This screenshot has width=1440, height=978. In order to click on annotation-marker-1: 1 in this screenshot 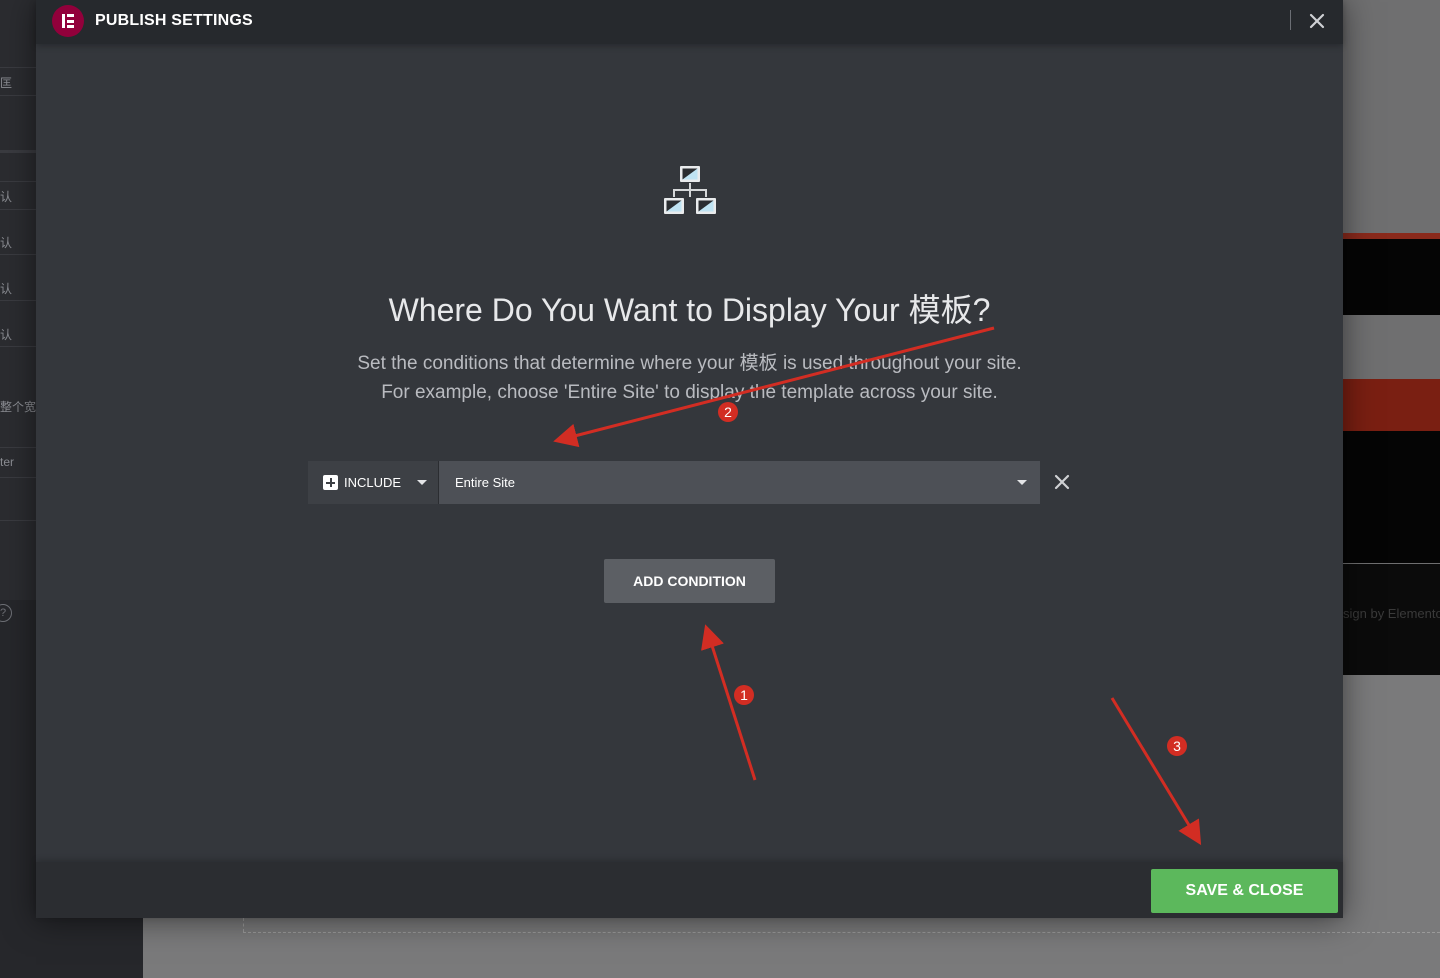, I will do `click(744, 695)`.